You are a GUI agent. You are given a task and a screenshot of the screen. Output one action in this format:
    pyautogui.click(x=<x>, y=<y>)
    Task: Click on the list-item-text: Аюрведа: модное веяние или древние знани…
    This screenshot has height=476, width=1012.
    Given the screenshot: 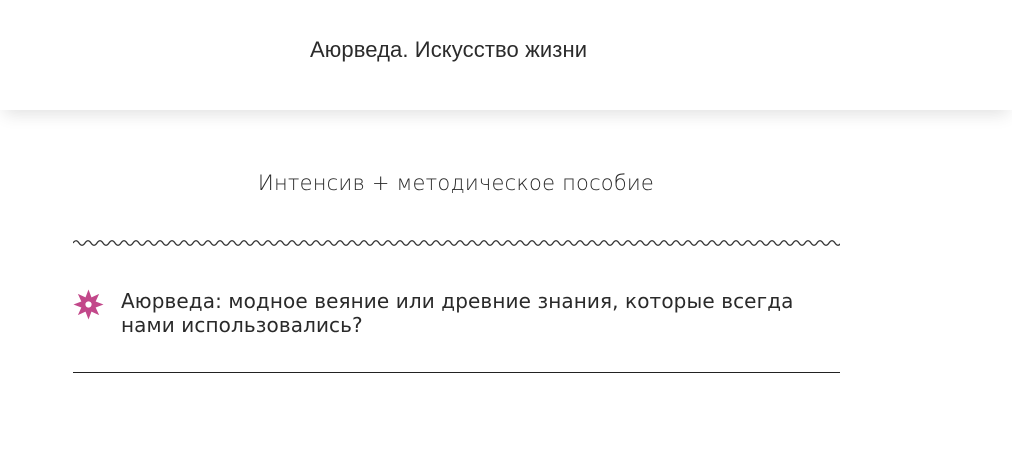 What is the action you would take?
    pyautogui.click(x=457, y=313)
    